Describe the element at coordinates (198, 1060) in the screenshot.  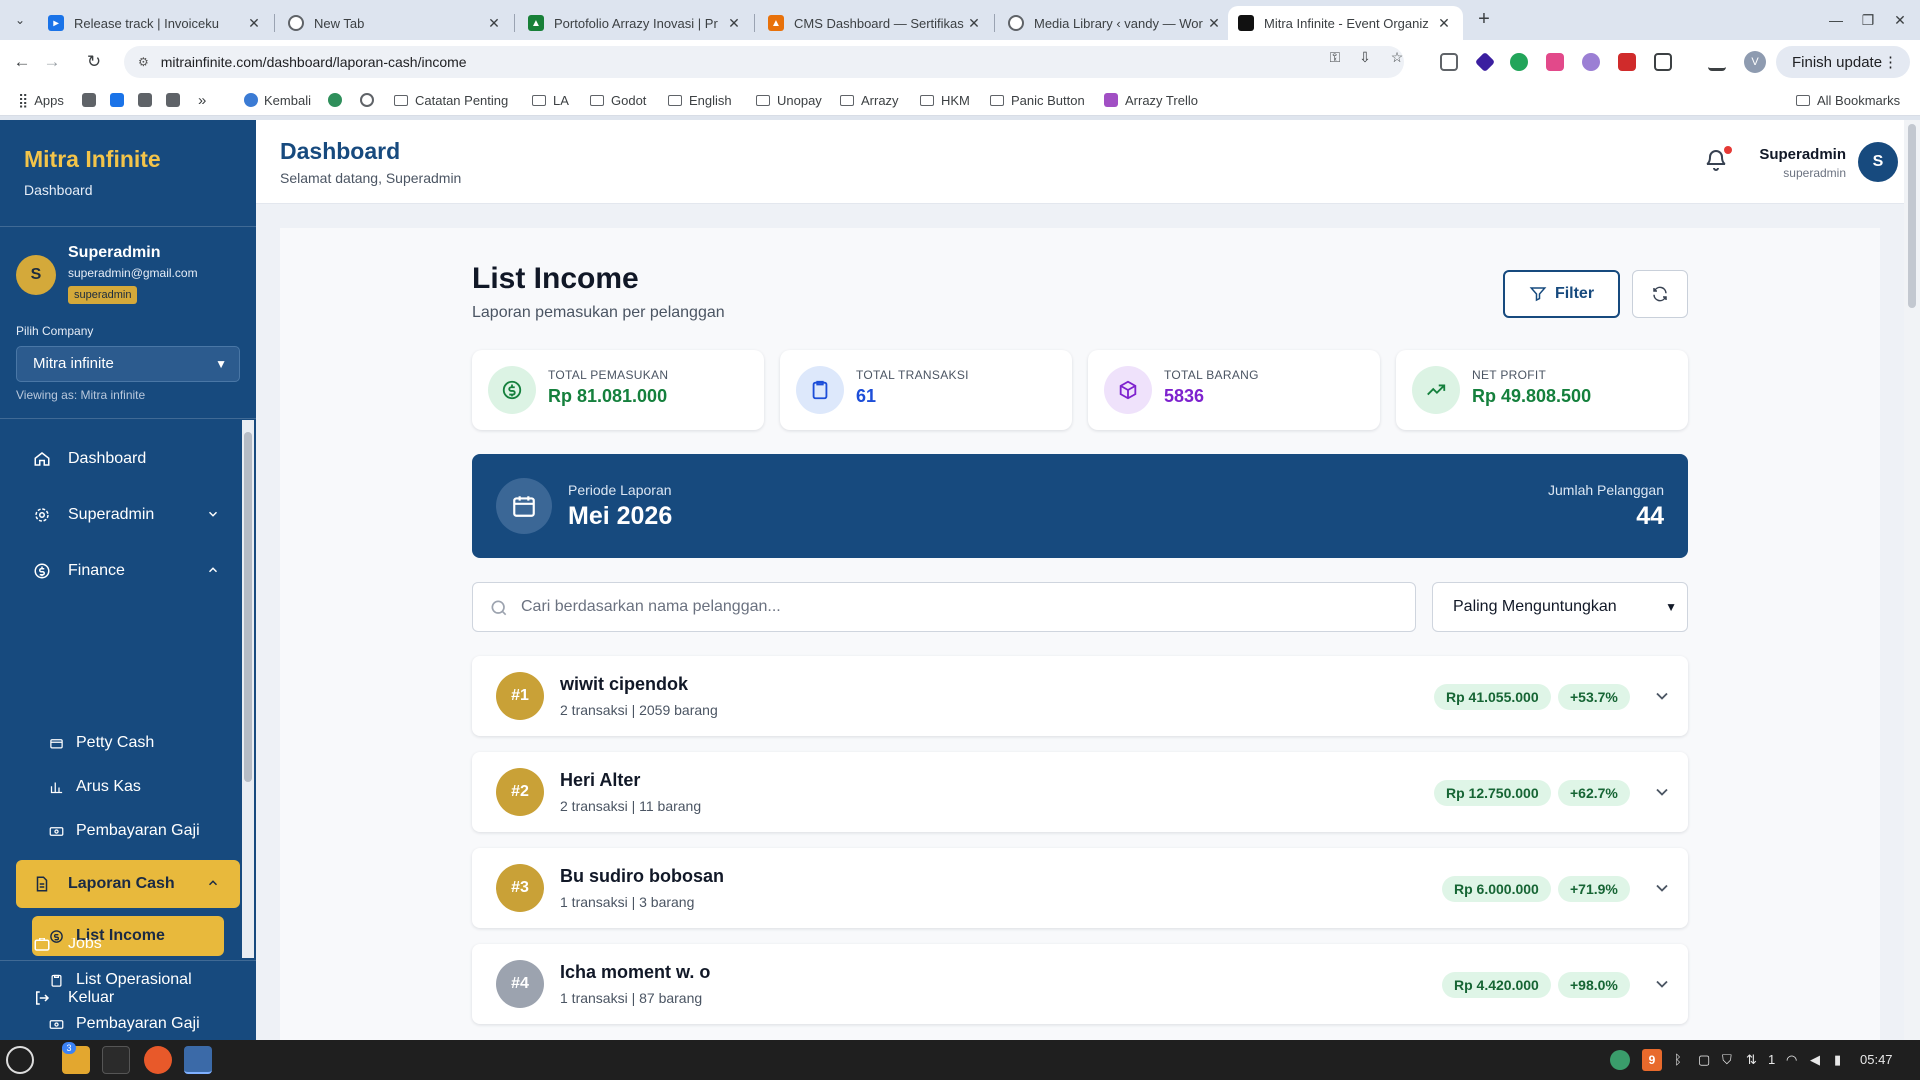
I see `chrome-taskbar-icon` at that location.